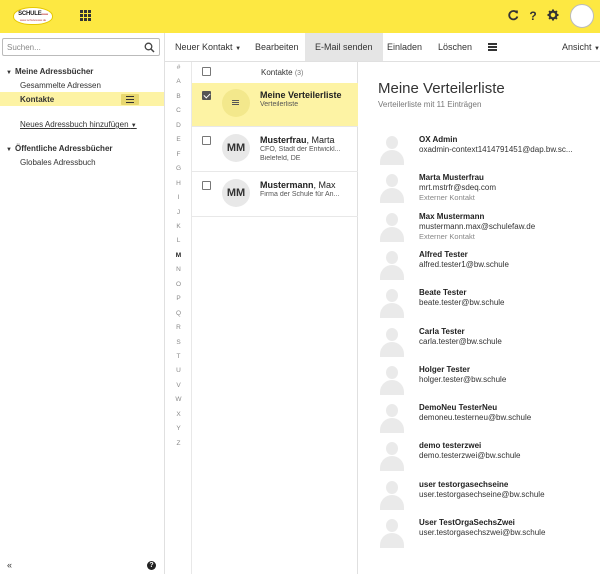 Image resolution: width=600 pixels, height=574 pixels. I want to click on member-note: Externer Kontakt, so click(447, 198).